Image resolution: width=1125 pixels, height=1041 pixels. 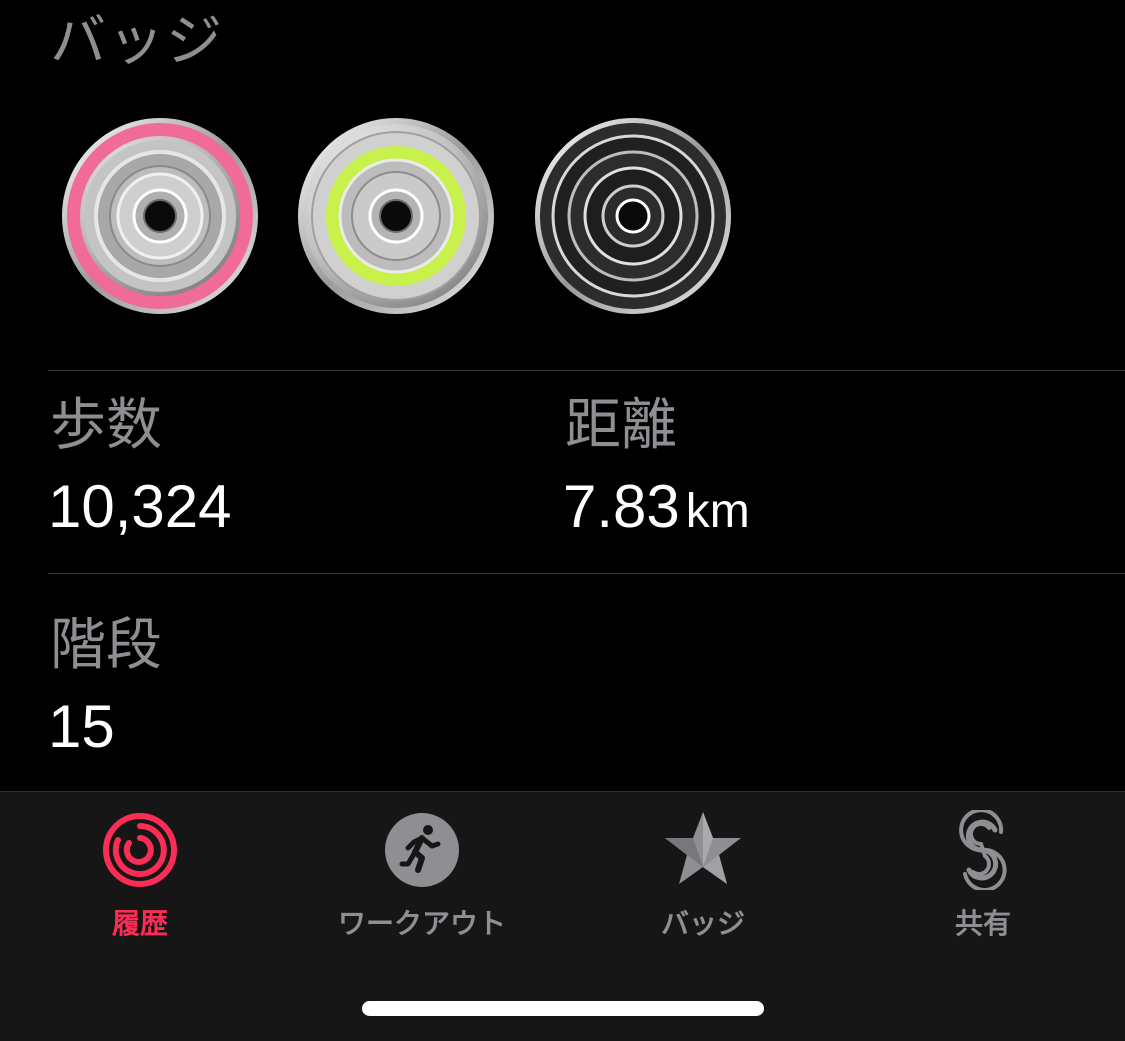 I want to click on tab-workout: ワークアウト, so click(x=422, y=872).